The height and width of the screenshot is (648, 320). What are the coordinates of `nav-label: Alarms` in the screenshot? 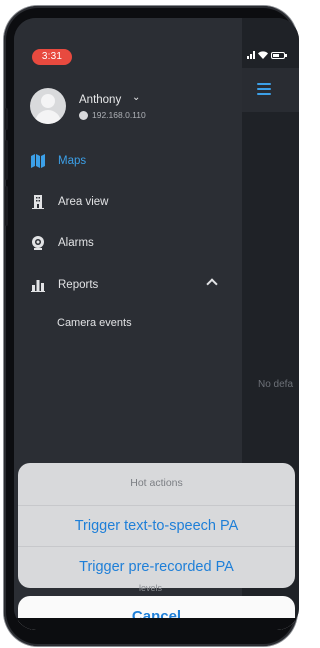 It's located at (76, 243).